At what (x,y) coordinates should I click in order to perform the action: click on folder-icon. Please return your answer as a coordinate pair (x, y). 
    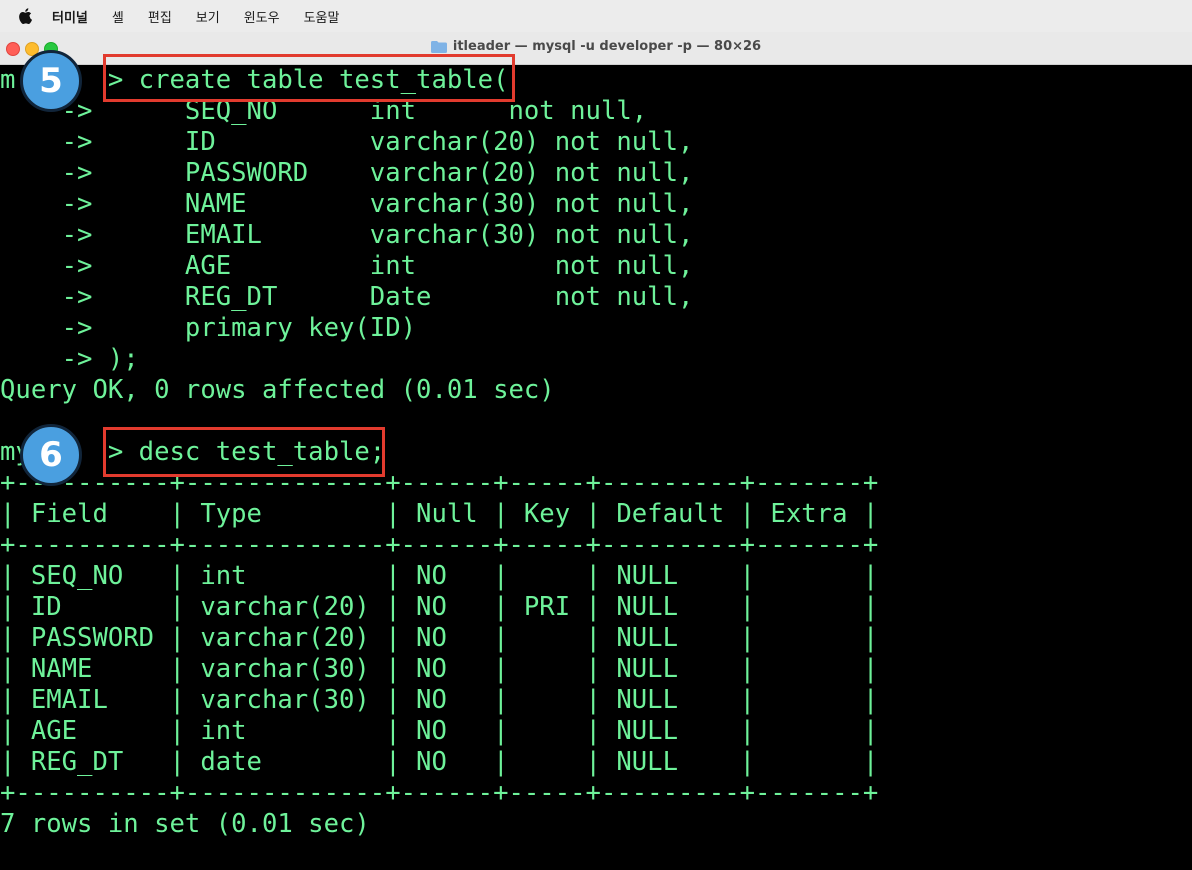
    Looking at the image, I should click on (438, 46).